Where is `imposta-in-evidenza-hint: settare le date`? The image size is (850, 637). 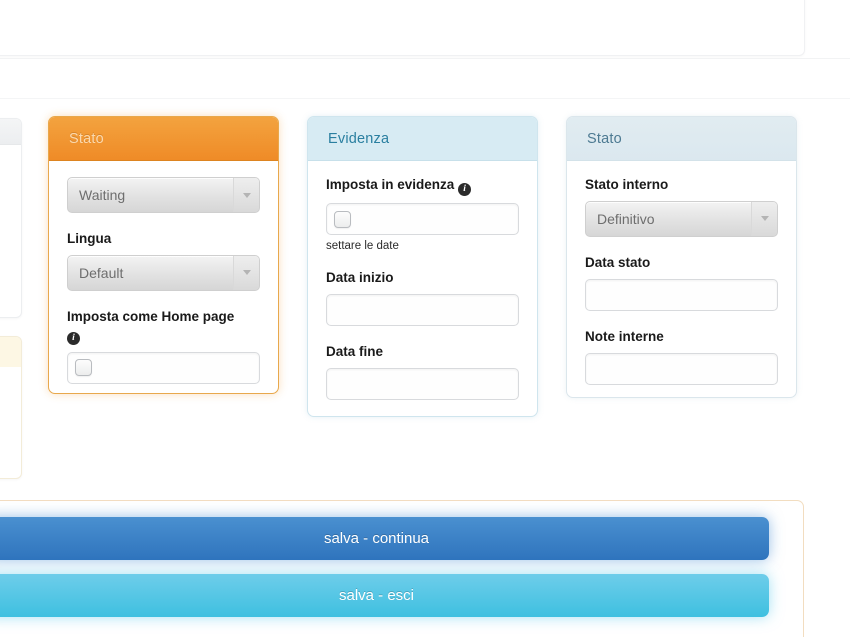
imposta-in-evidenza-hint: settare le date is located at coordinates (362, 246).